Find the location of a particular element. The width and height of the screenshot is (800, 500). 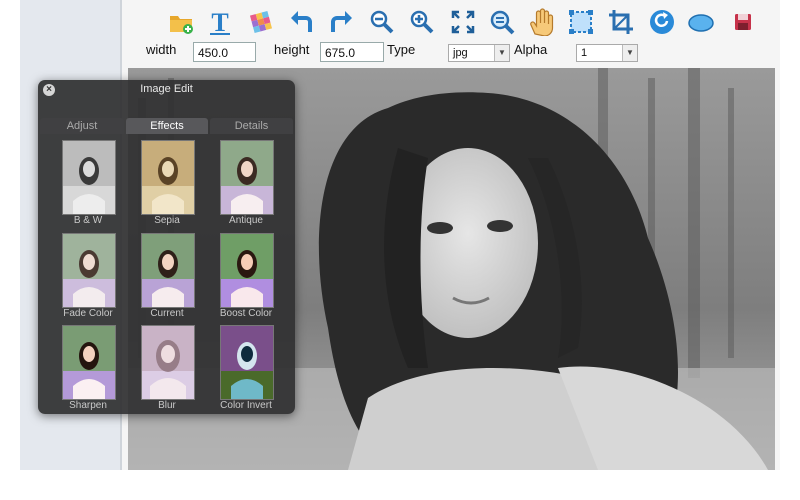

effect-thumb-color-invert is located at coordinates (247, 362).